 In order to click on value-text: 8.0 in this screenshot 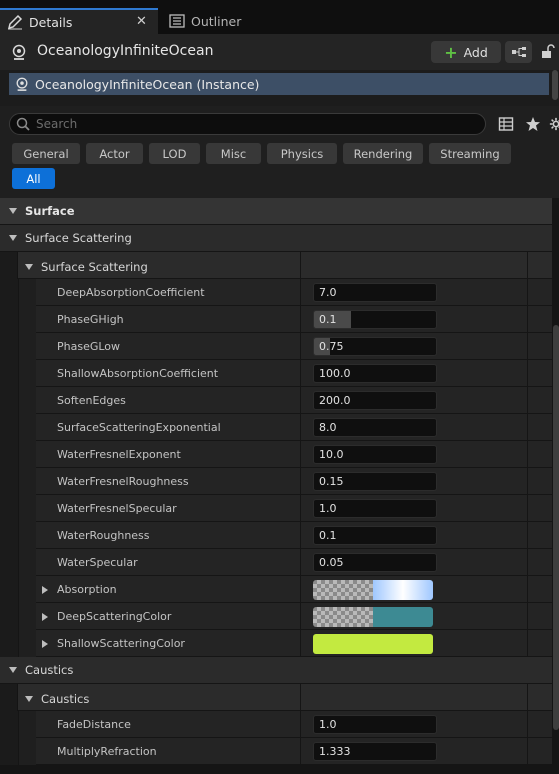, I will do `click(328, 427)`.